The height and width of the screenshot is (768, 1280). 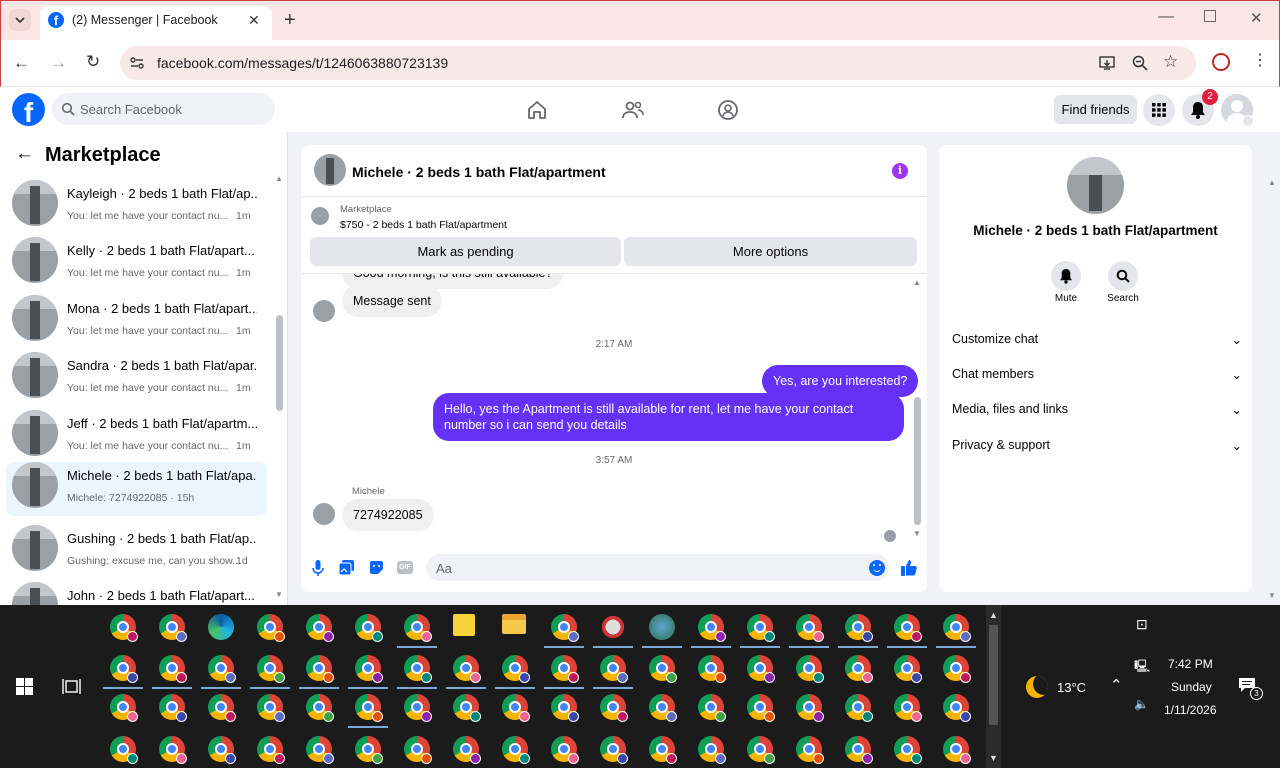 What do you see at coordinates (1190, 710) in the screenshot?
I see `clock-date: 1/11/2026` at bounding box center [1190, 710].